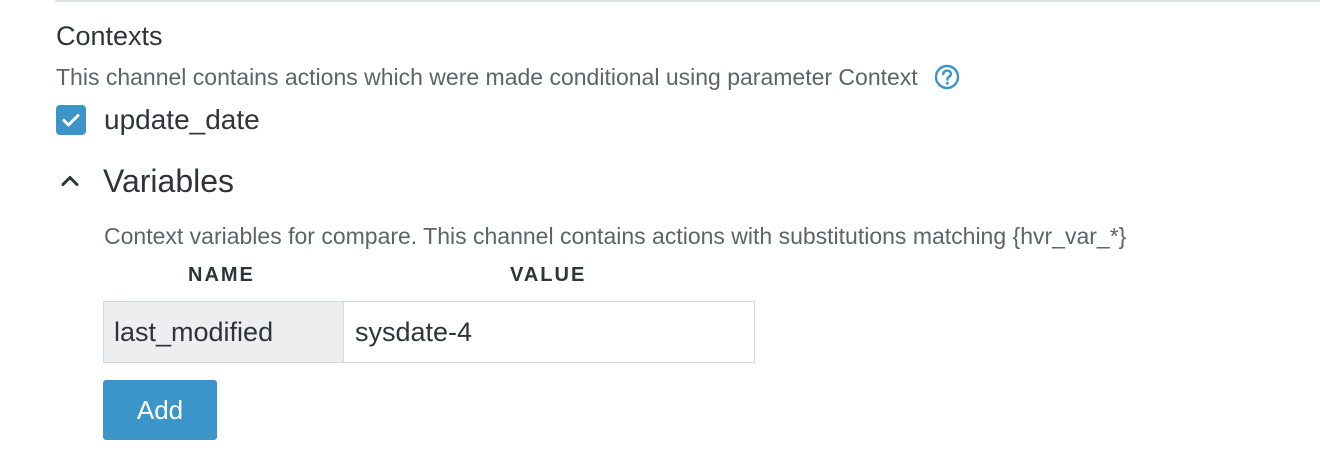 The image size is (1320, 454). What do you see at coordinates (687, 1) in the screenshot?
I see `top-divider` at bounding box center [687, 1].